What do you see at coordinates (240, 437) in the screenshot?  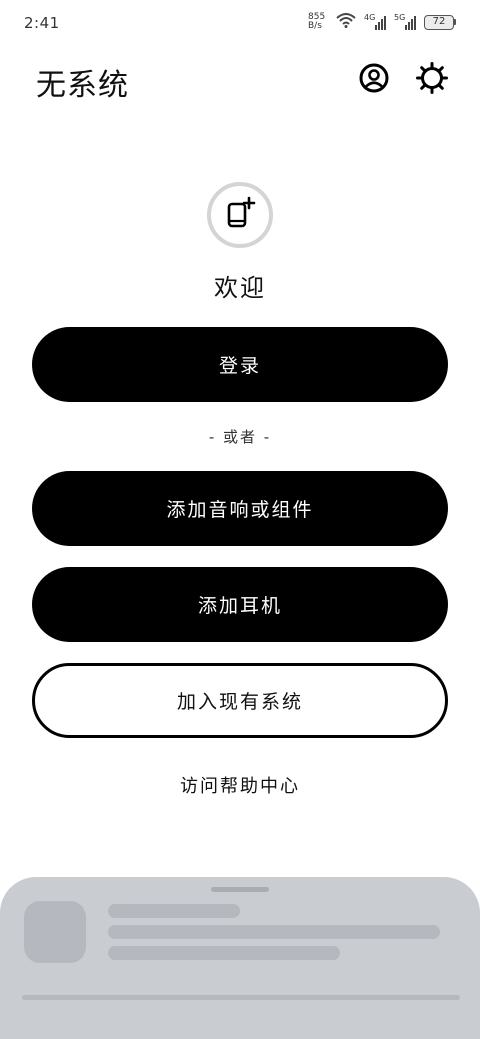 I see `or-divider: - 或者 -` at bounding box center [240, 437].